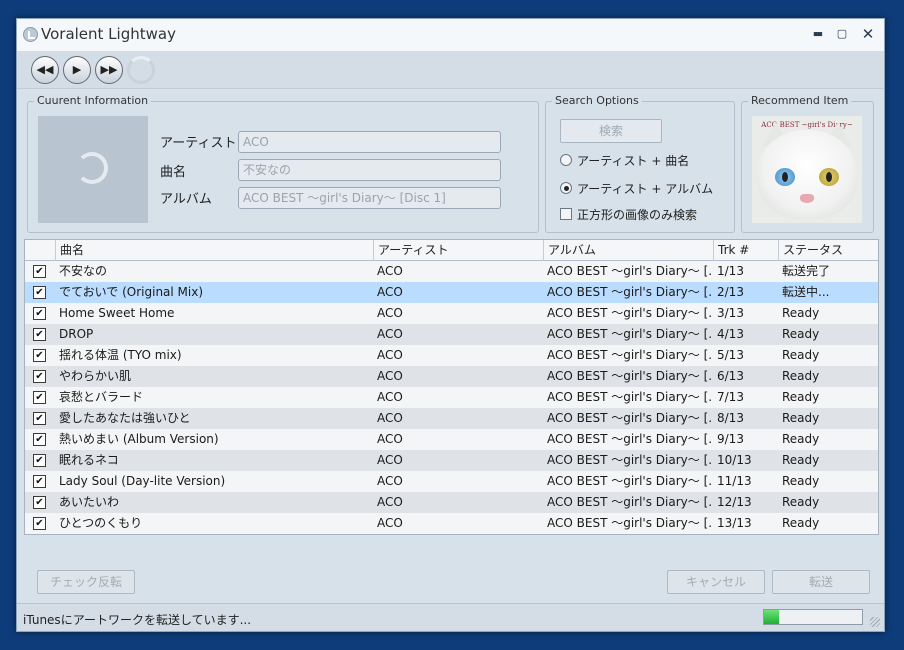 This screenshot has width=904, height=650. Describe the element at coordinates (566, 188) in the screenshot. I see `artist-album-radio` at that location.